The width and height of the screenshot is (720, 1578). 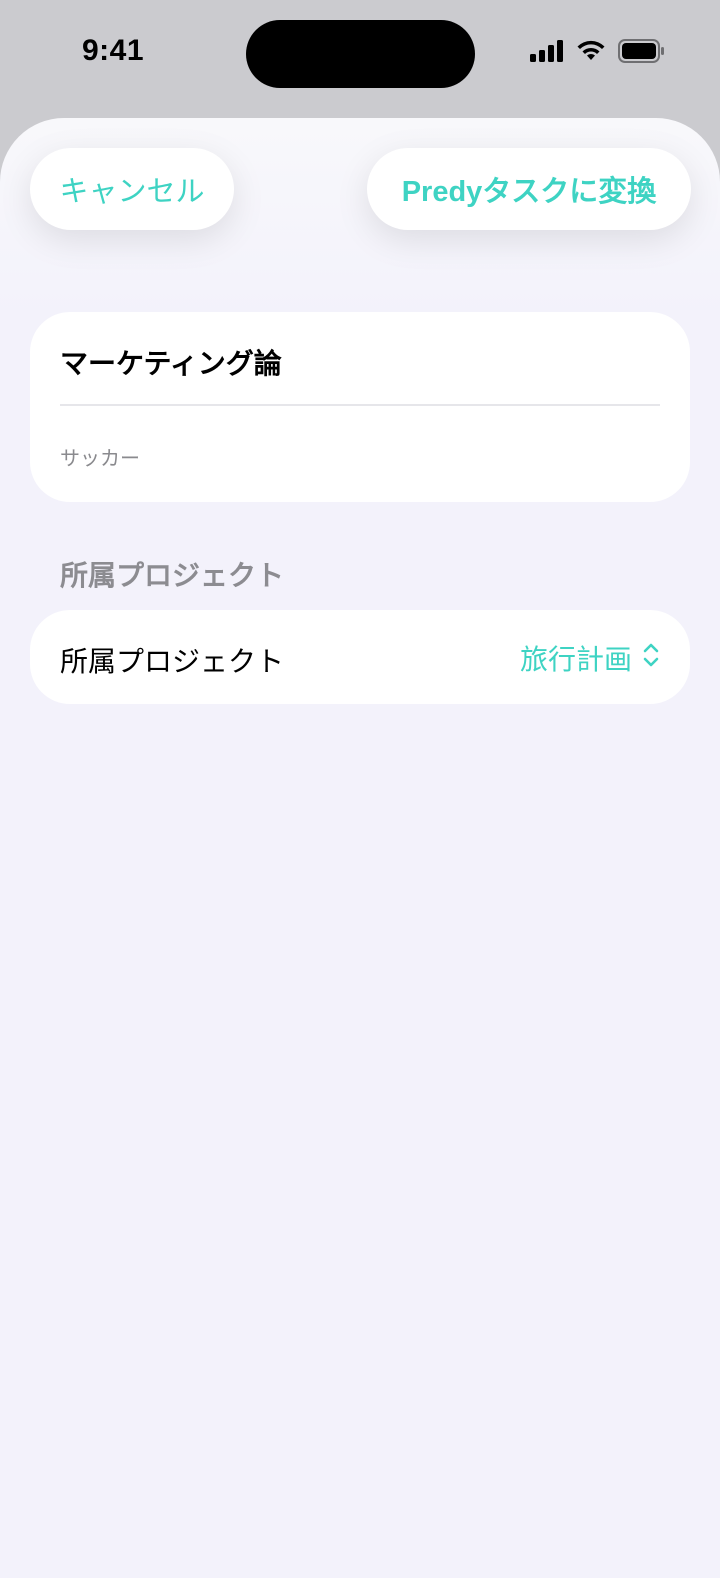 I want to click on dynamic-island, so click(x=360, y=54).